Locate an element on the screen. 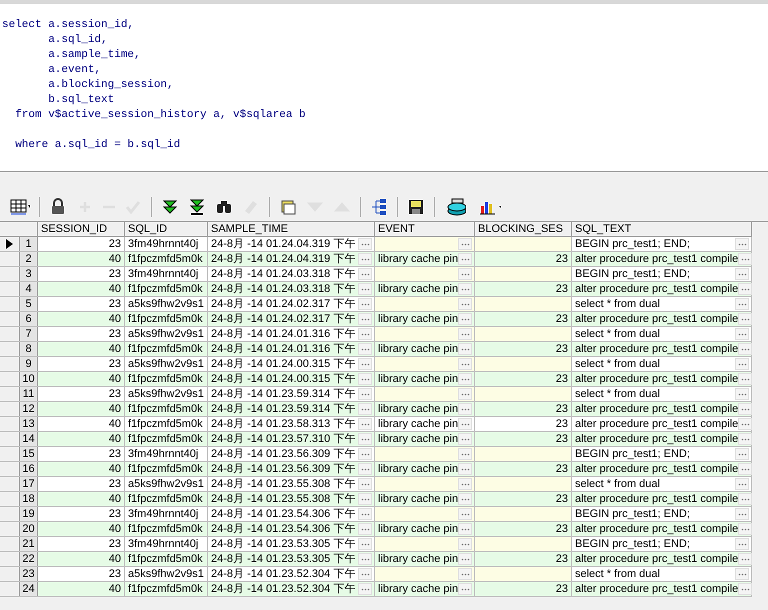  column-header: SESSION_ID is located at coordinates (81, 229).